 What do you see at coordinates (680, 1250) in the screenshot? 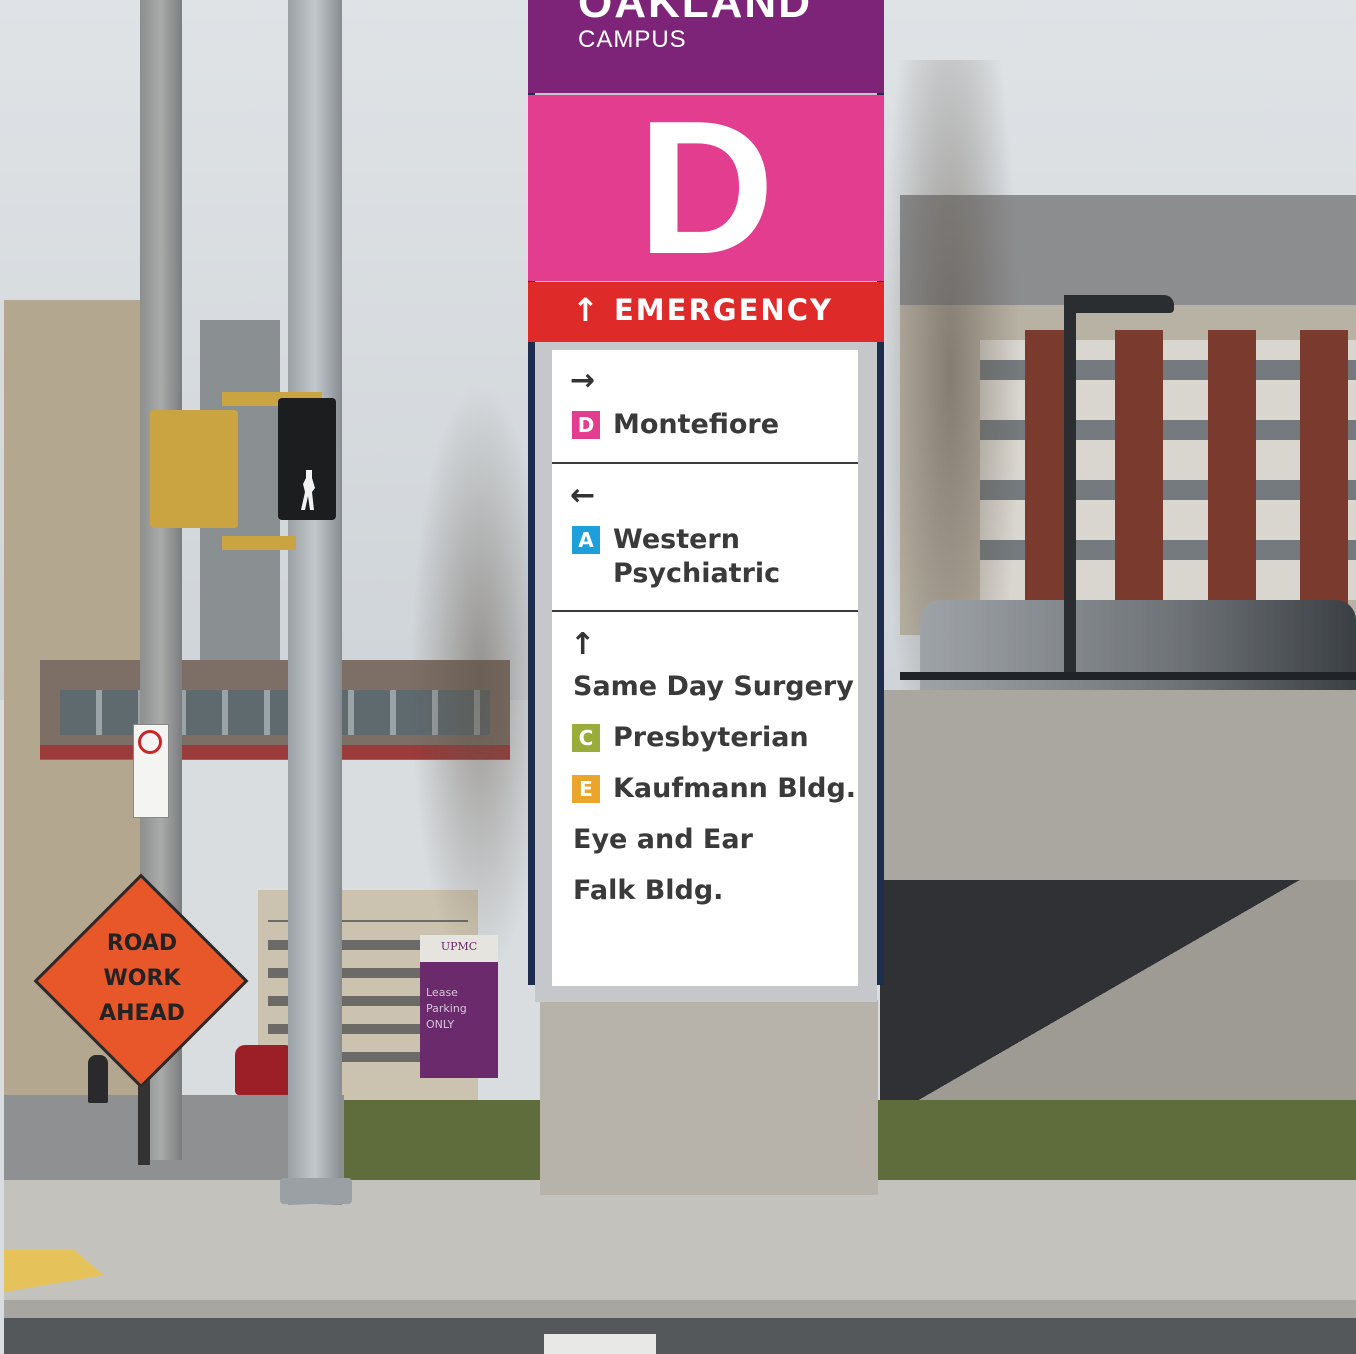
I see `sidewalk` at bounding box center [680, 1250].